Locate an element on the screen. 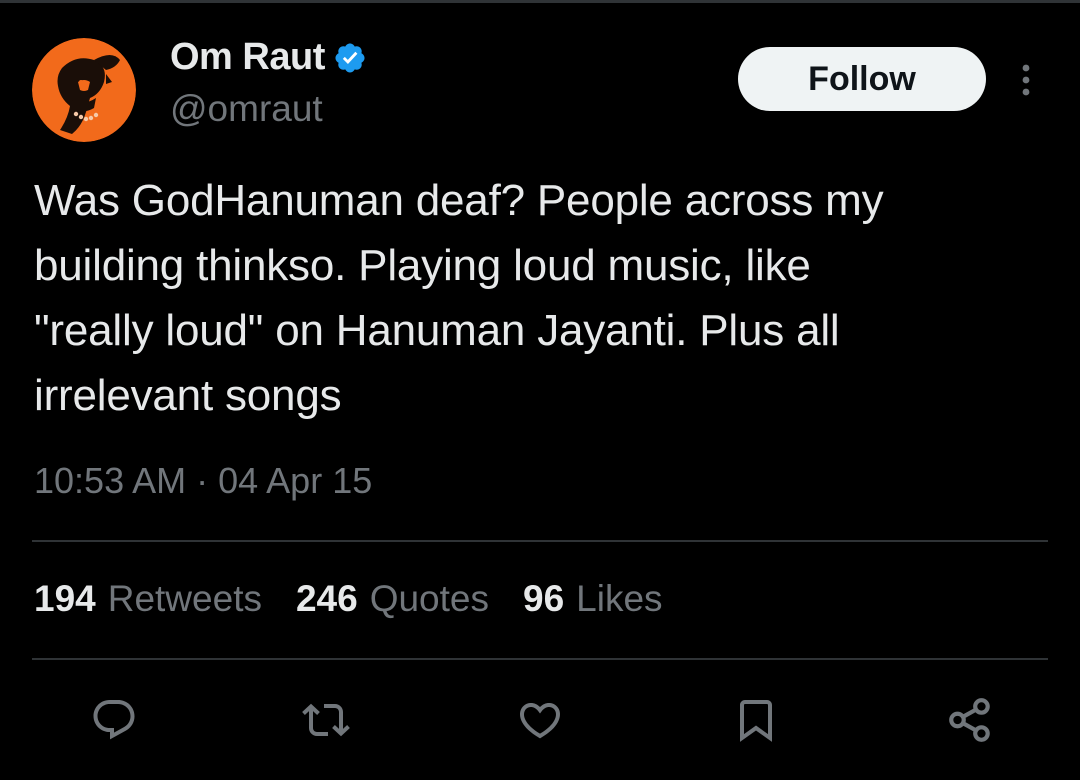  bookmark-icon is located at coordinates (756, 721).